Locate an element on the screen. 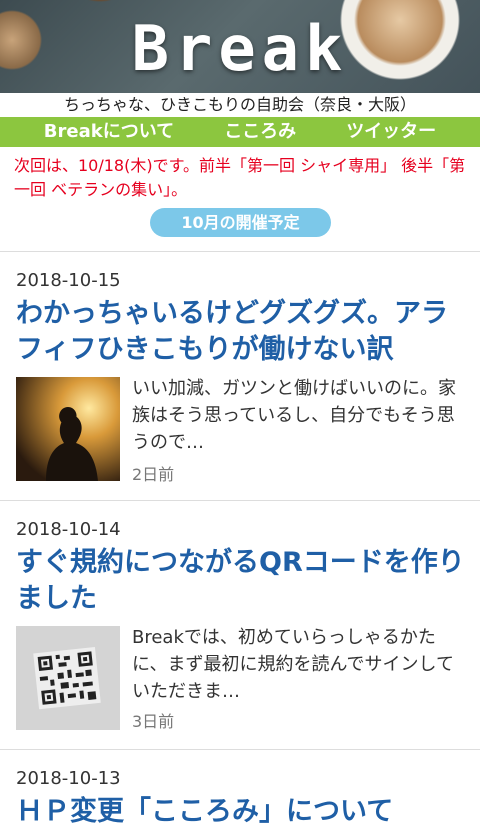  nav-item-about: Breakについて is located at coordinates (109, 132).